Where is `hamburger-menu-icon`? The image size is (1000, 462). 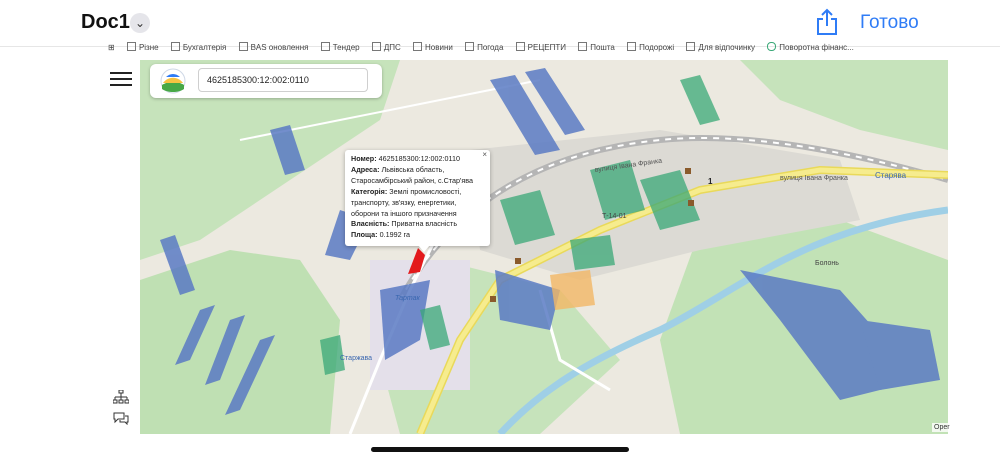
hamburger-menu-icon is located at coordinates (121, 79).